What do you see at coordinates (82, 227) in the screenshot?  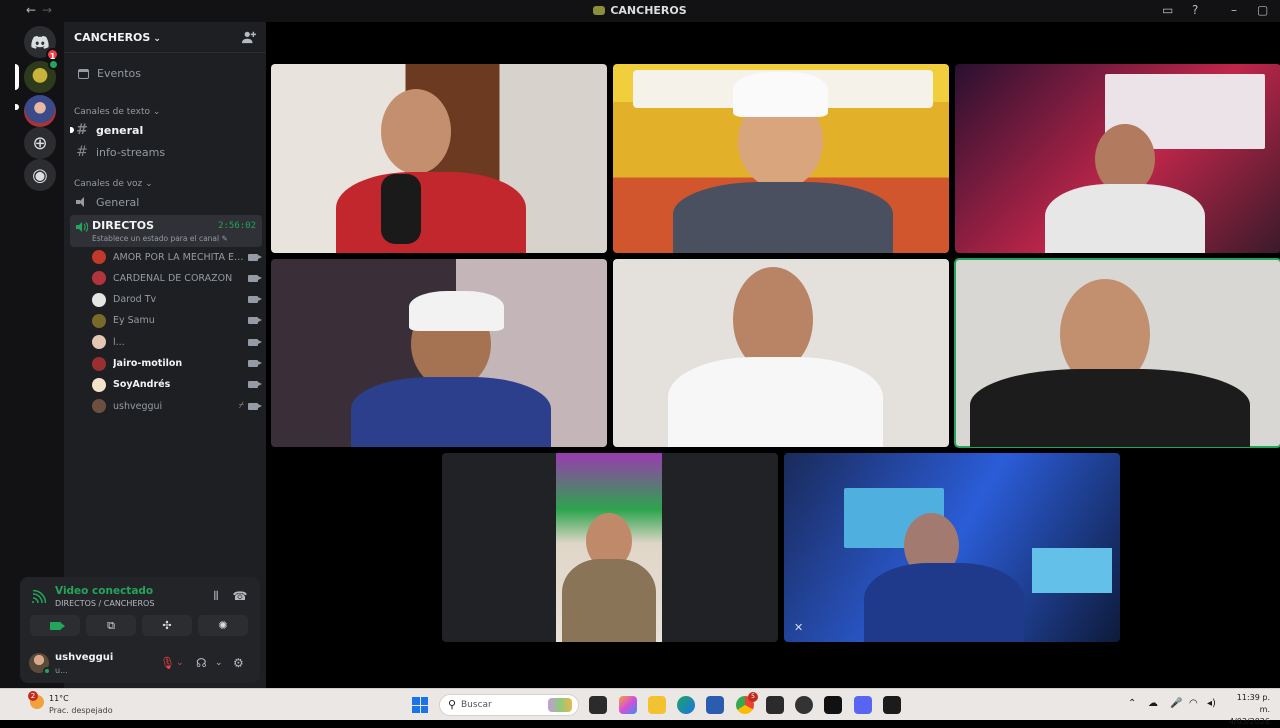 I see `speaker-live-icon` at bounding box center [82, 227].